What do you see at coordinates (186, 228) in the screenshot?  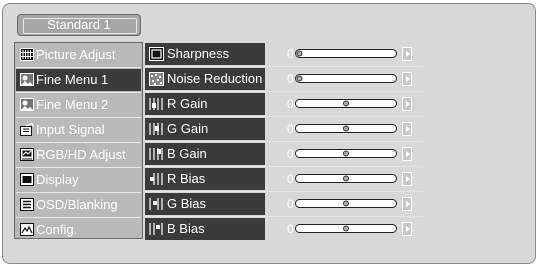 I see `param-label: B Bias` at bounding box center [186, 228].